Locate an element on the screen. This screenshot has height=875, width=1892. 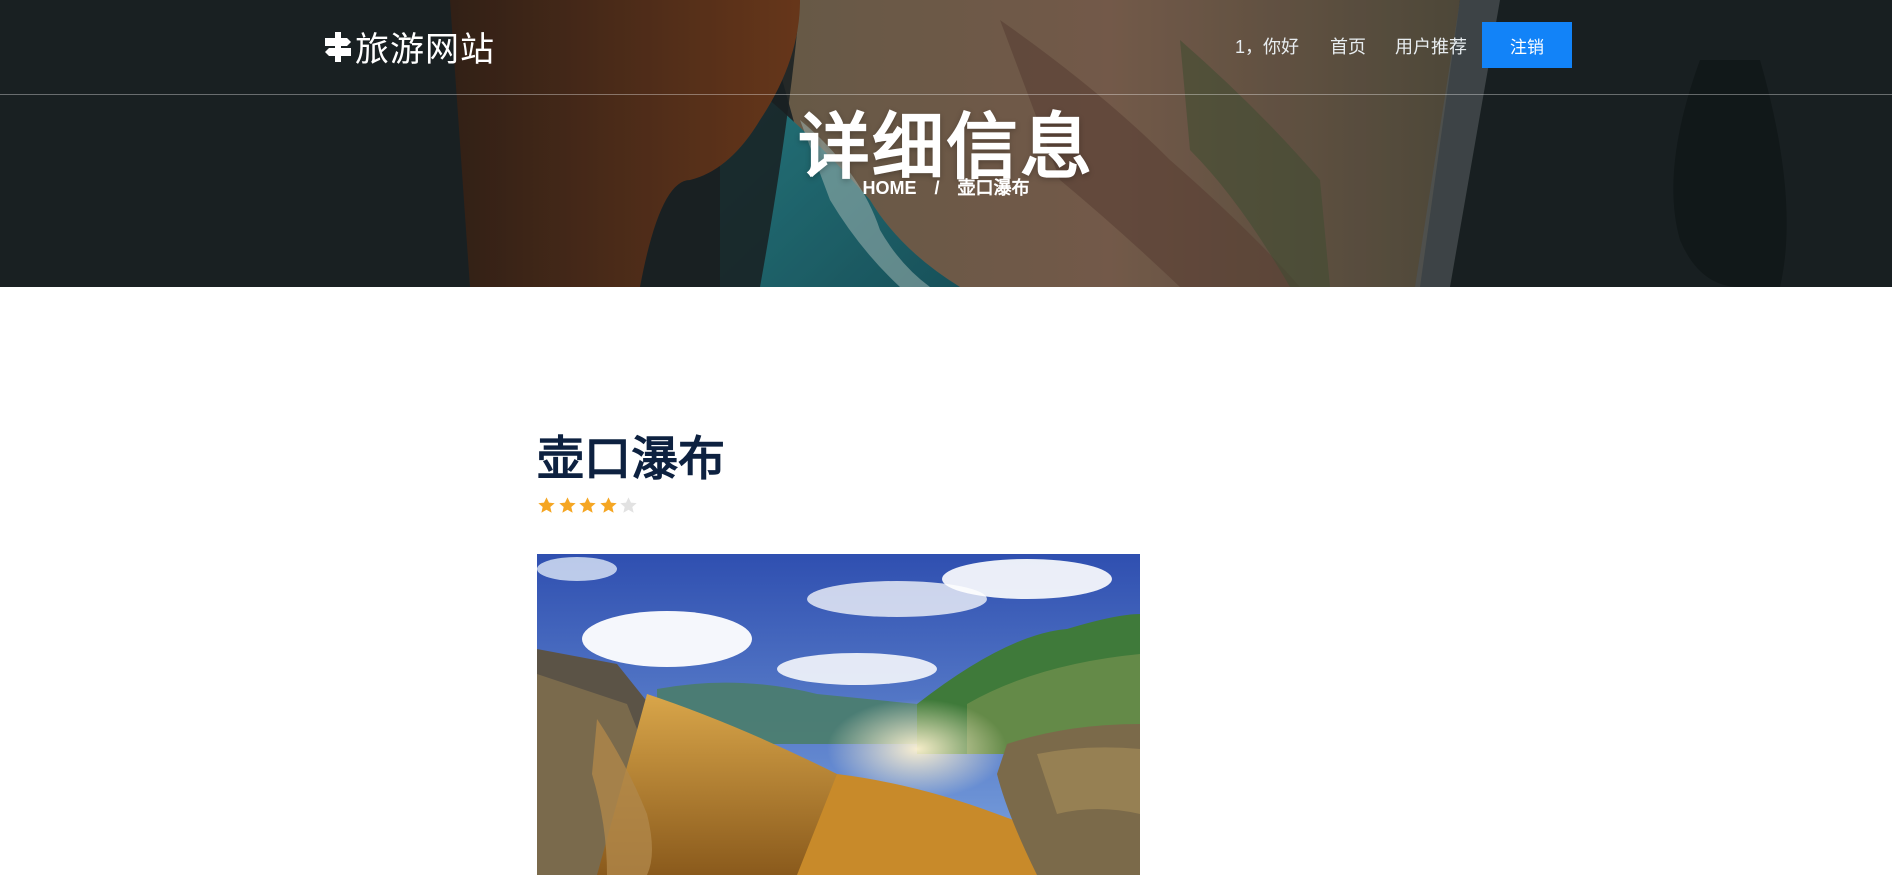
attraction-photo is located at coordinates (838, 714).